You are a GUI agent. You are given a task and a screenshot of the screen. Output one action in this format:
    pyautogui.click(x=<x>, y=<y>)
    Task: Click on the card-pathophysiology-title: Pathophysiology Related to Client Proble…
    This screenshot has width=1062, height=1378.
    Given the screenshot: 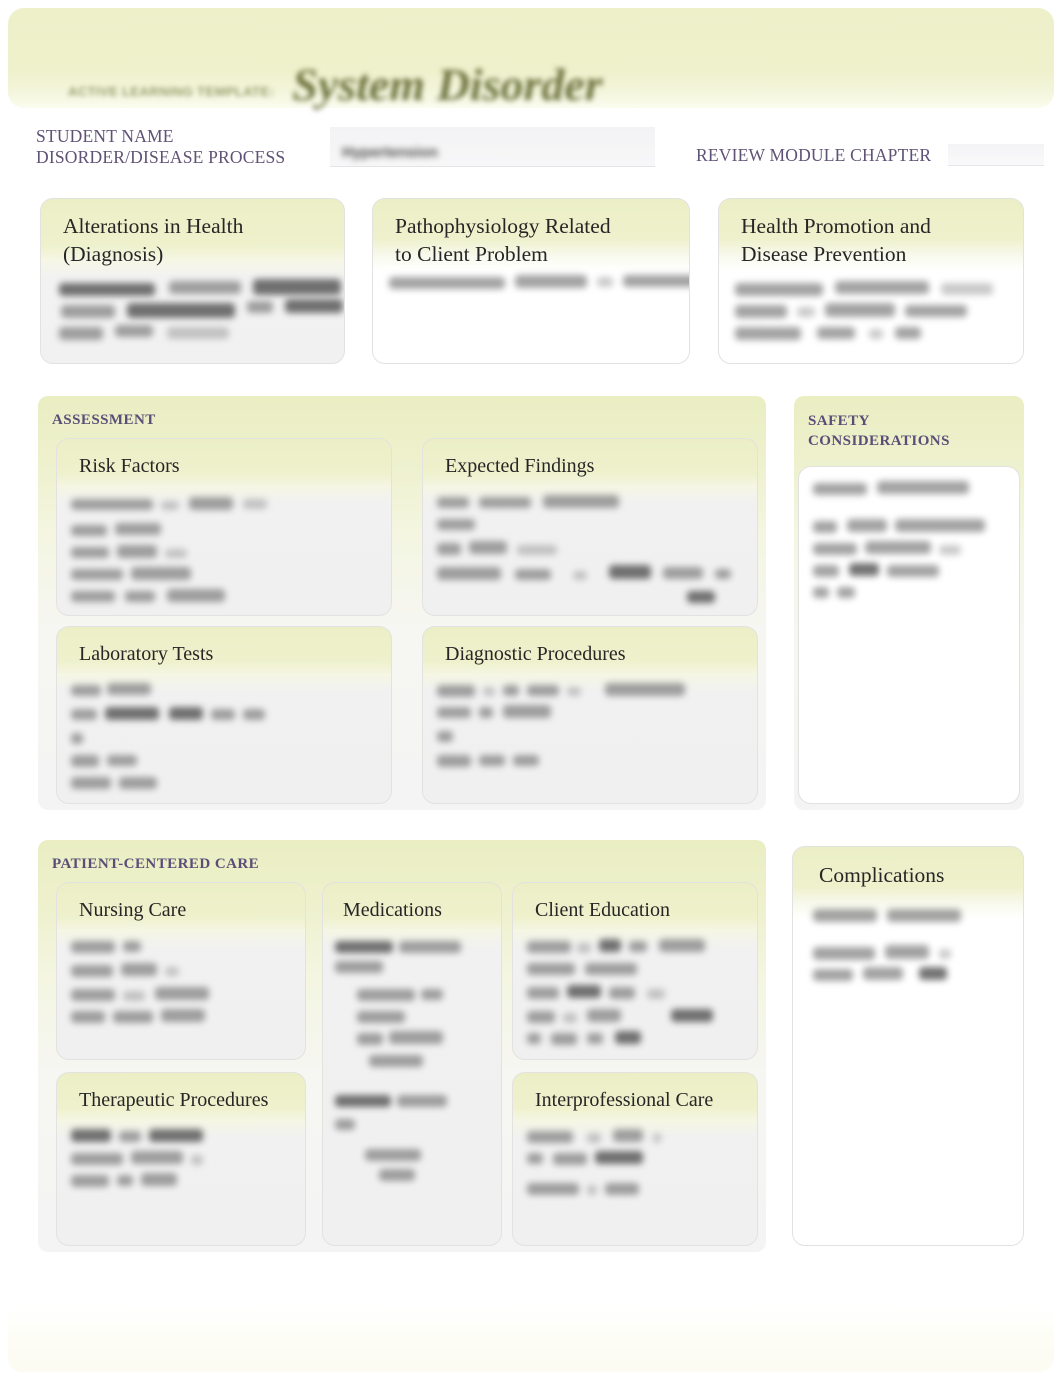 What is the action you would take?
    pyautogui.click(x=503, y=240)
    